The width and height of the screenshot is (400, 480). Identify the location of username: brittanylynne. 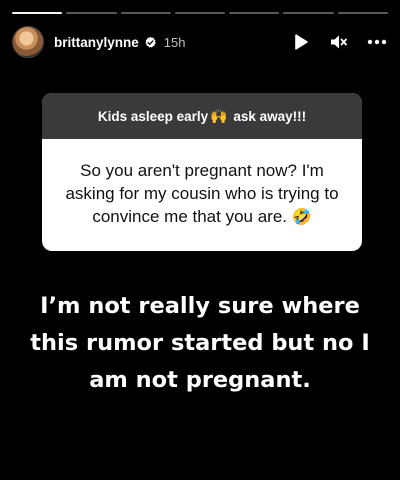
(96, 42).